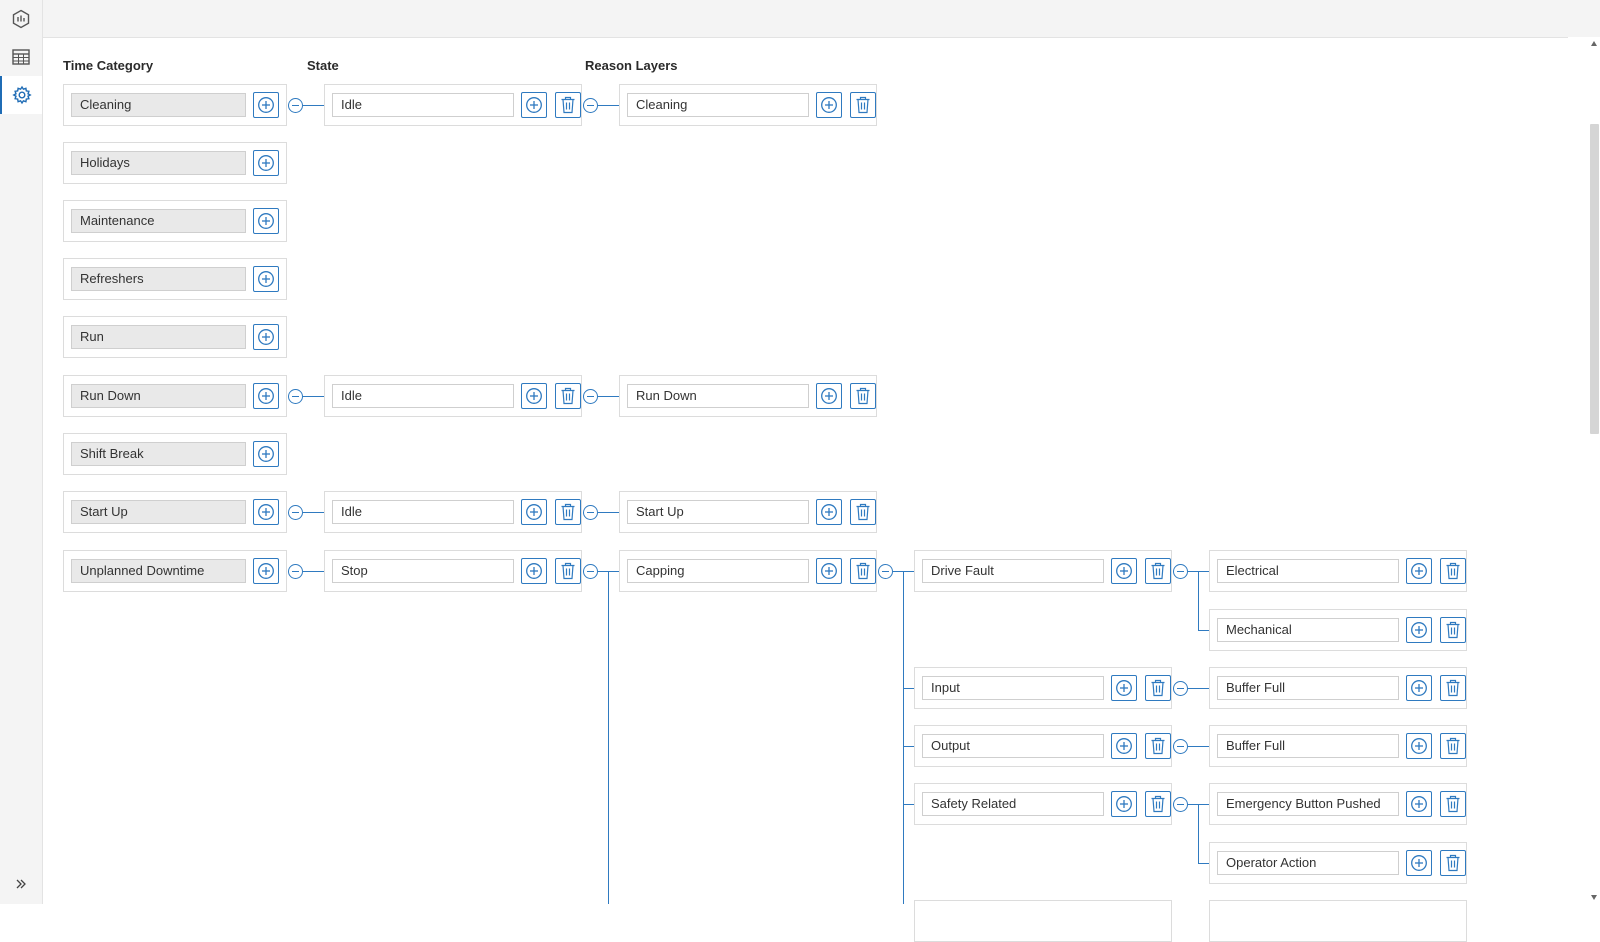 This screenshot has width=1600, height=942. Describe the element at coordinates (158, 396) in the screenshot. I see `time-category-field: Run Down` at that location.